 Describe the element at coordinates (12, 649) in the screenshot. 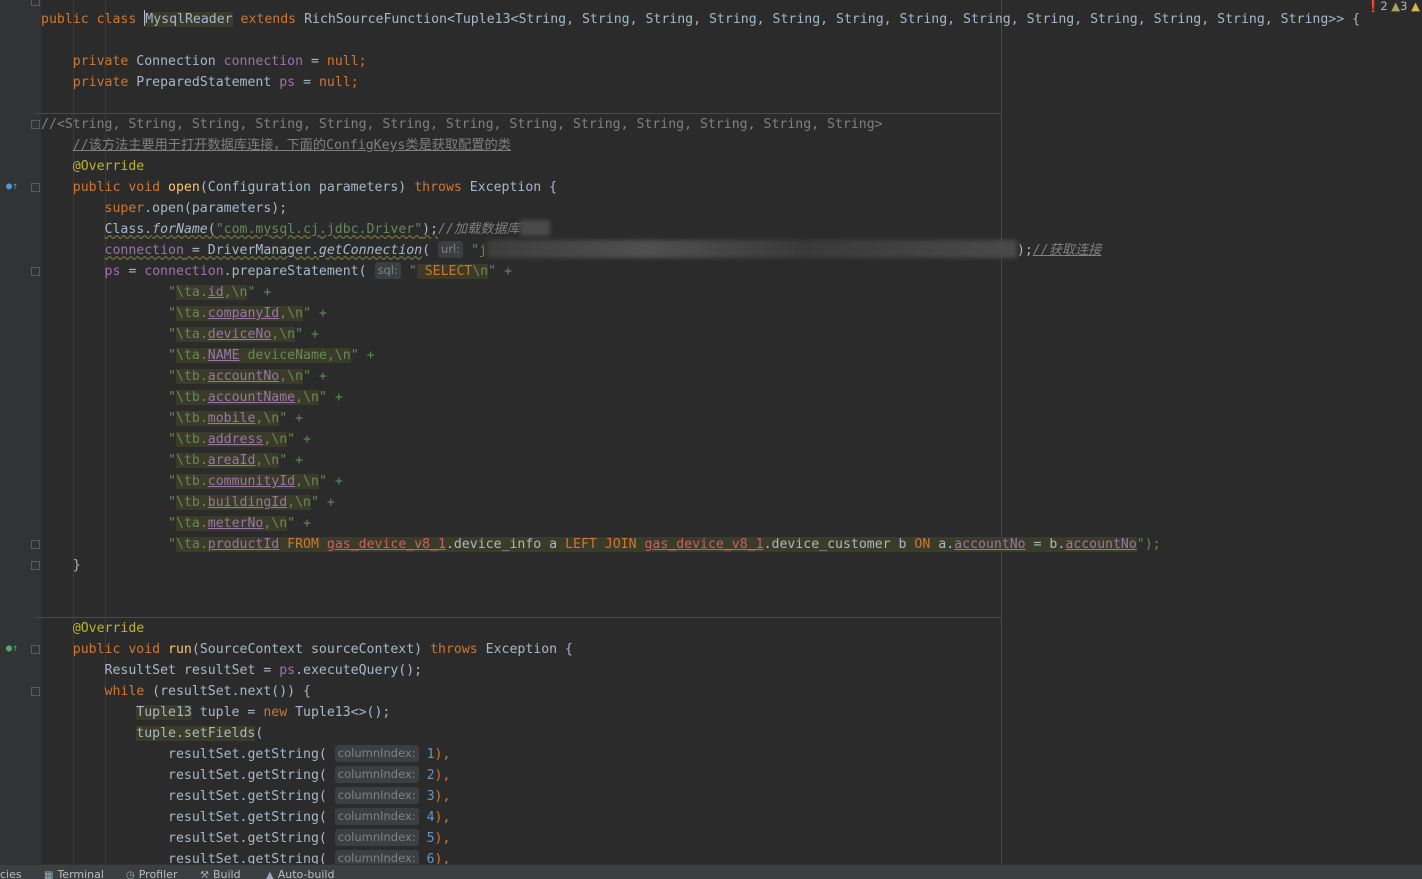

I see `implement-marker-icon: ●↑` at that location.